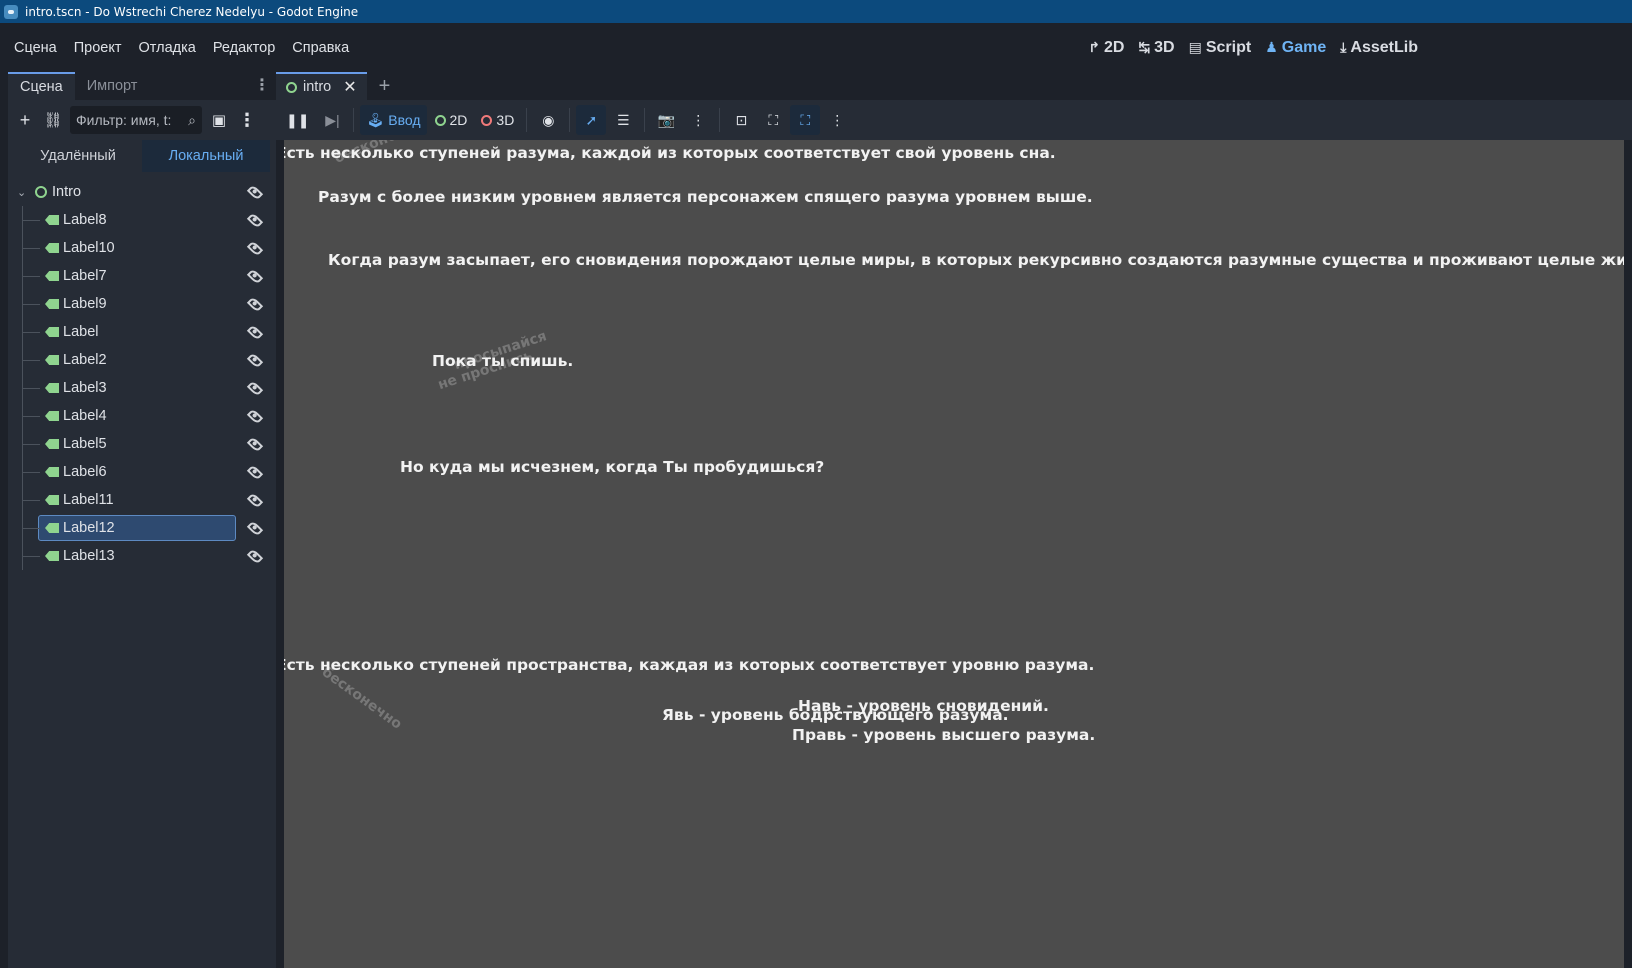  What do you see at coordinates (142, 276) in the screenshot?
I see `tree-node-label: Label7` at bounding box center [142, 276].